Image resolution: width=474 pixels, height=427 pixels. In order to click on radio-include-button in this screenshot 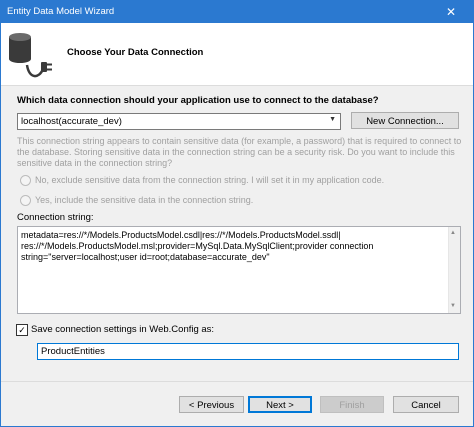, I will do `click(25, 200)`.